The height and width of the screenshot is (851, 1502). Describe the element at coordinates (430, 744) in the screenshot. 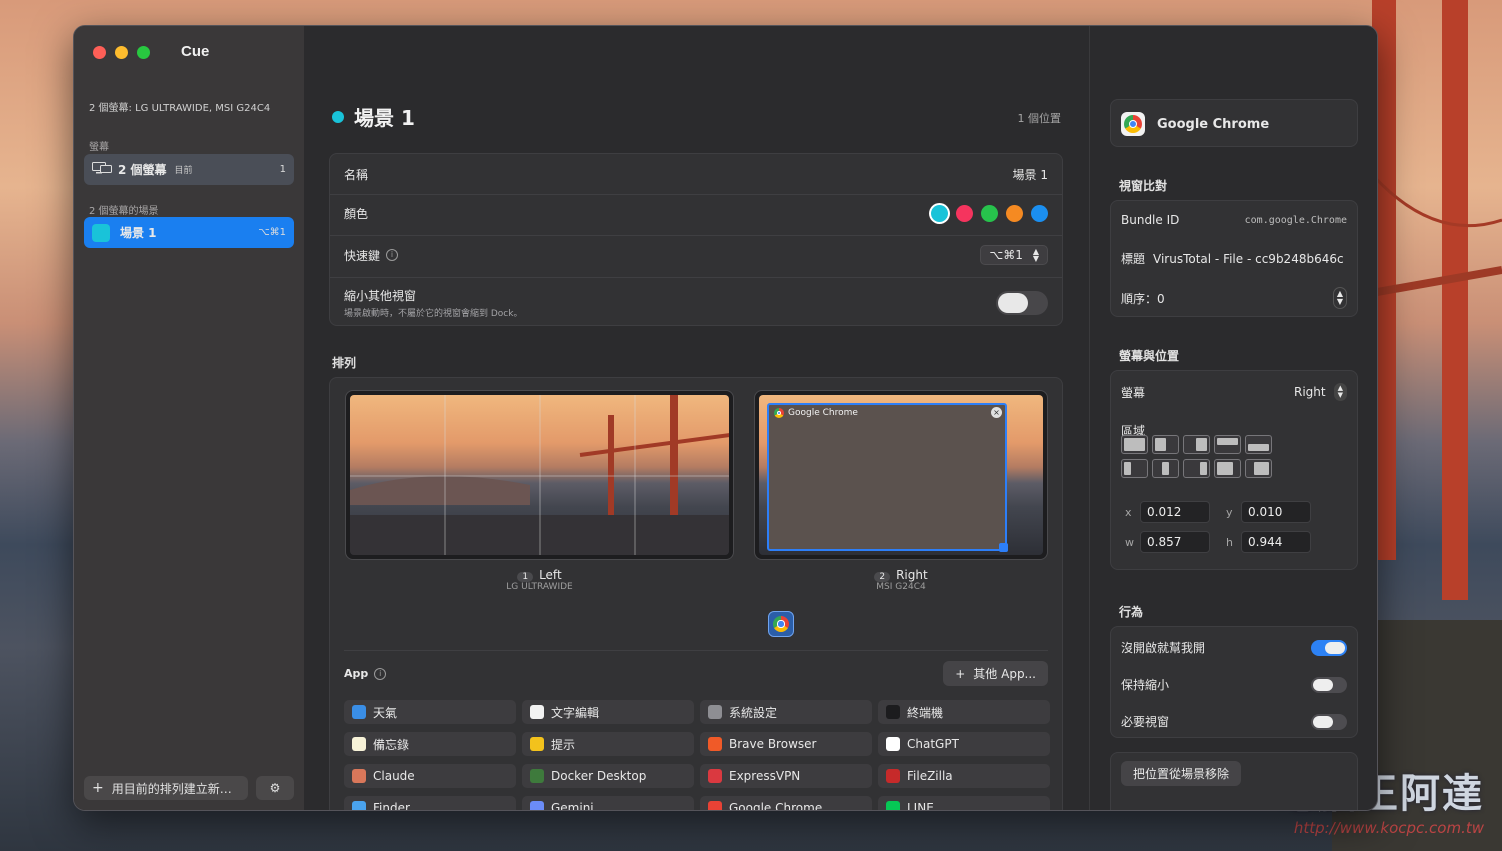

I see `app-button: 備忘錄` at that location.